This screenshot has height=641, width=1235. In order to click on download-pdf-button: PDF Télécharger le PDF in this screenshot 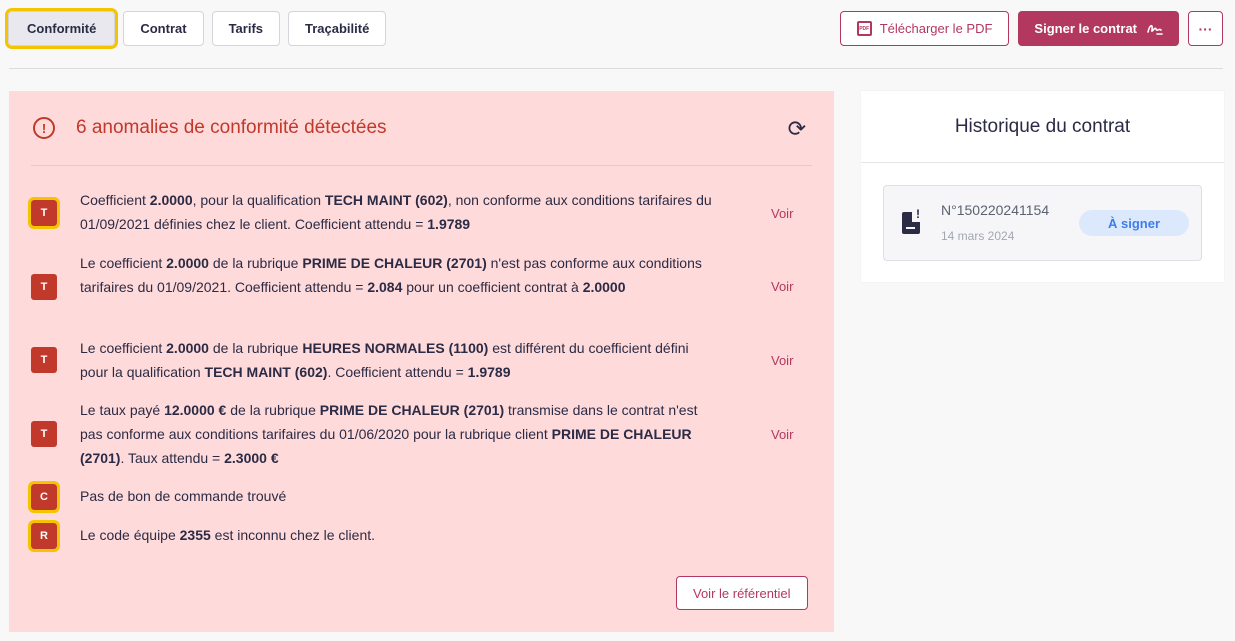, I will do `click(924, 28)`.